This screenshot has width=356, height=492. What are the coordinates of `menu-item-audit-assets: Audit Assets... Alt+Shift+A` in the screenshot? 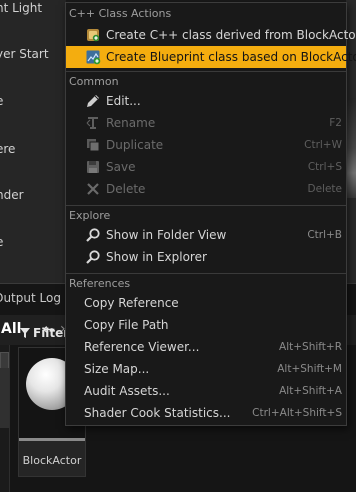 It's located at (206, 391).